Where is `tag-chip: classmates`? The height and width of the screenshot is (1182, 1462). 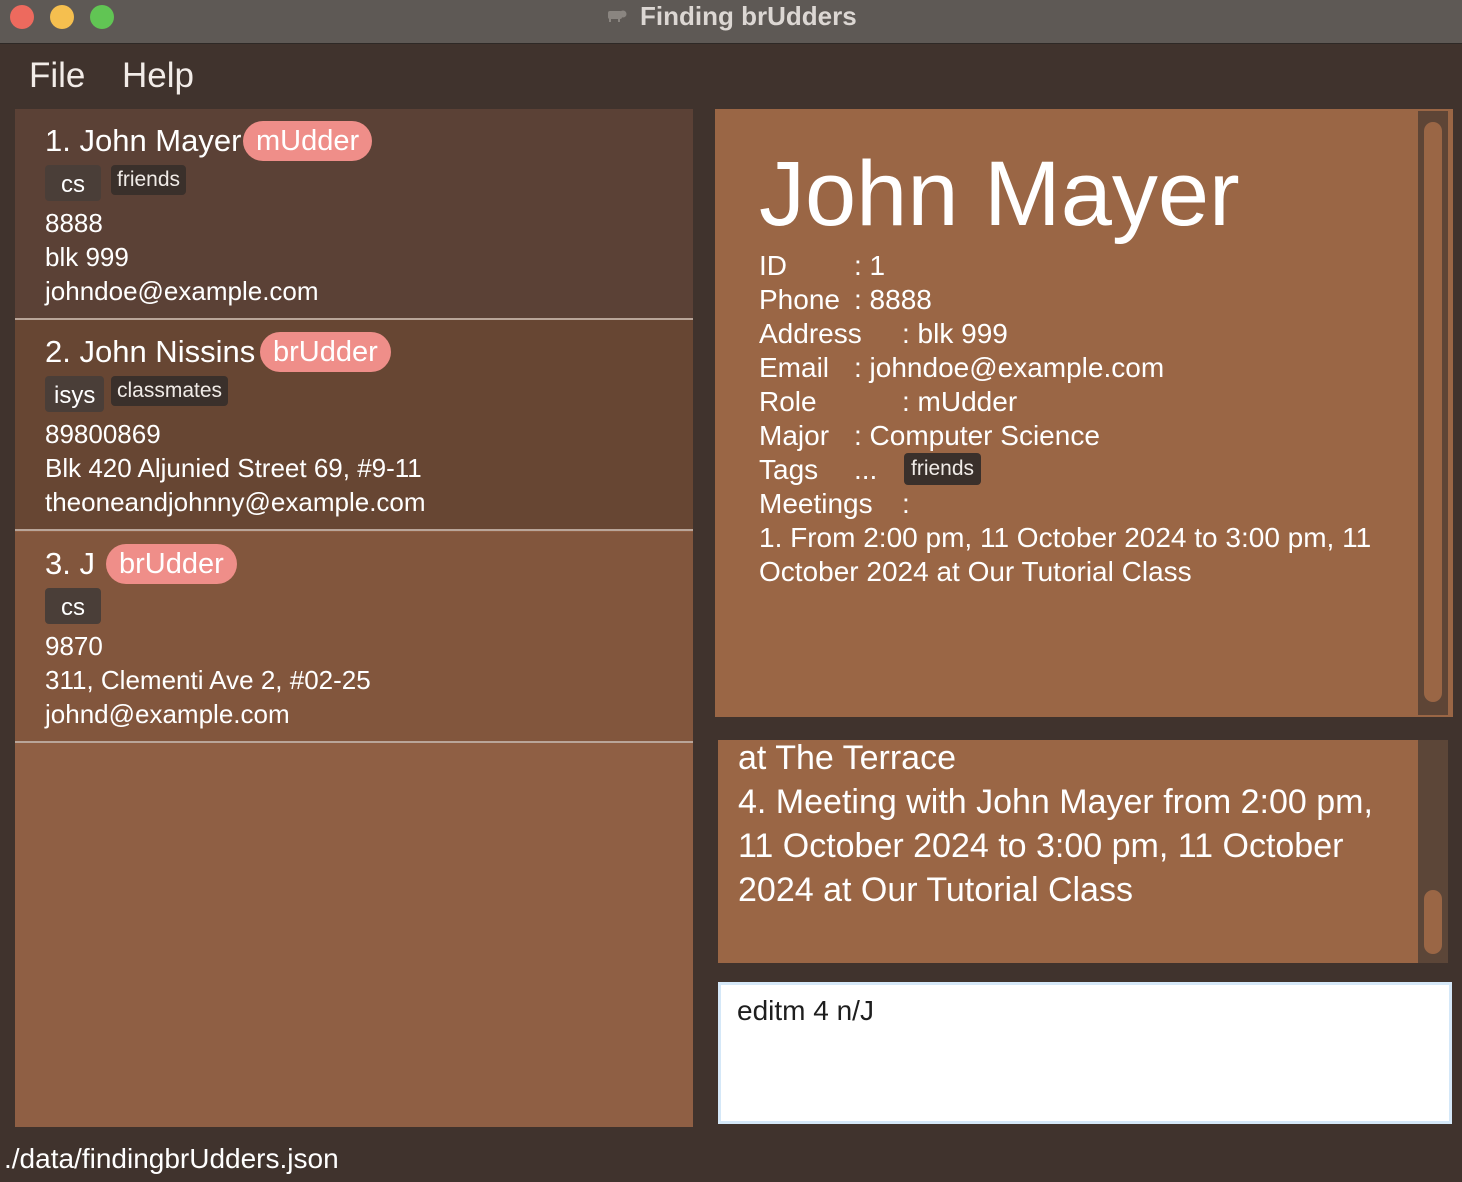
tag-chip: classmates is located at coordinates (170, 391).